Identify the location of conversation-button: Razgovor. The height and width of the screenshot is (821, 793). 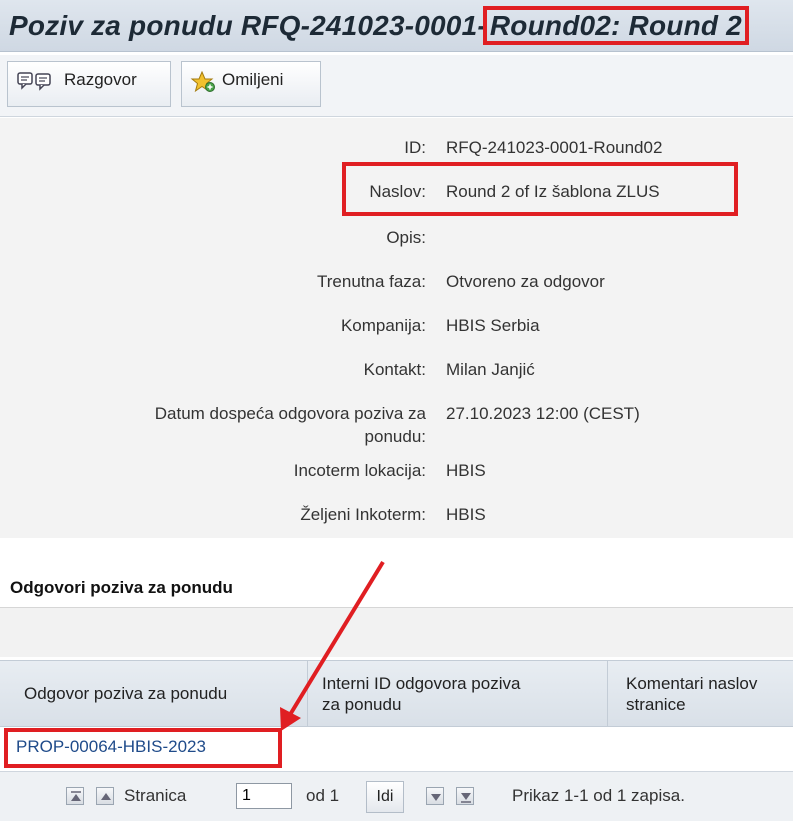
(89, 84).